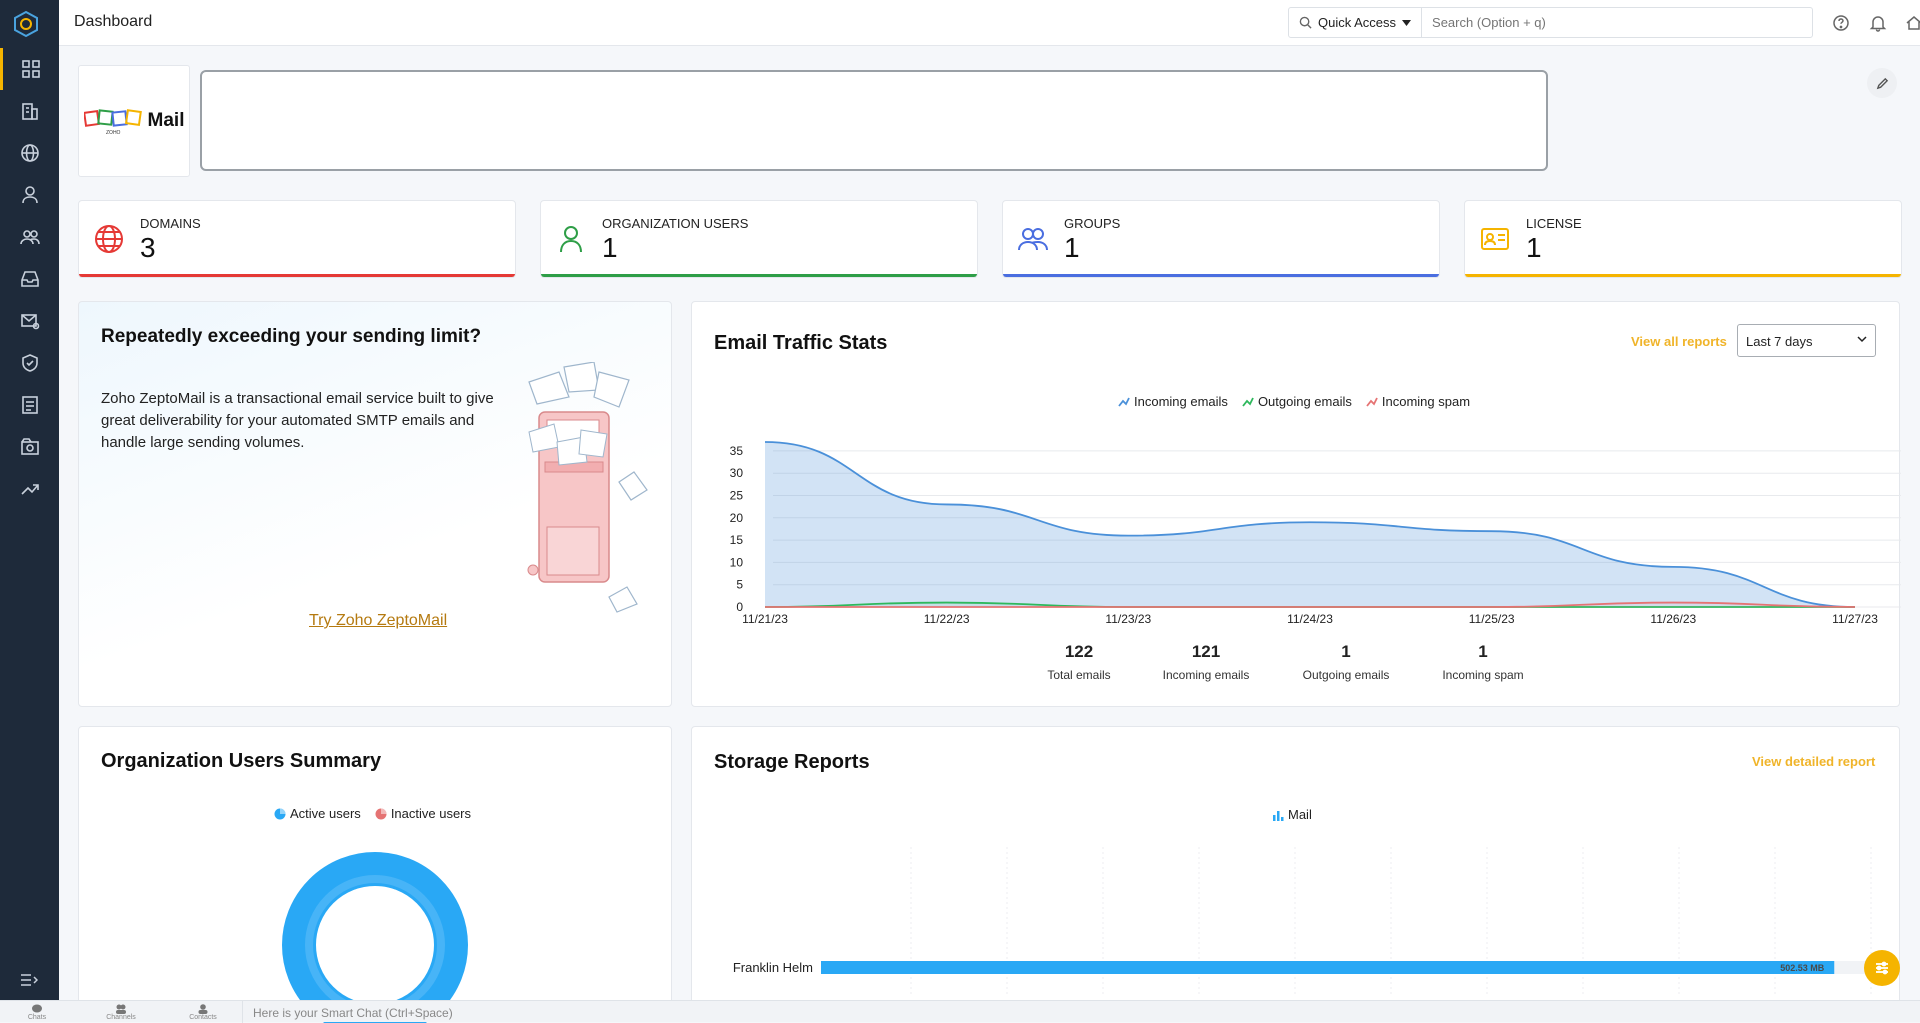 The image size is (1920, 1023). I want to click on sidebar, so click(29, 500).